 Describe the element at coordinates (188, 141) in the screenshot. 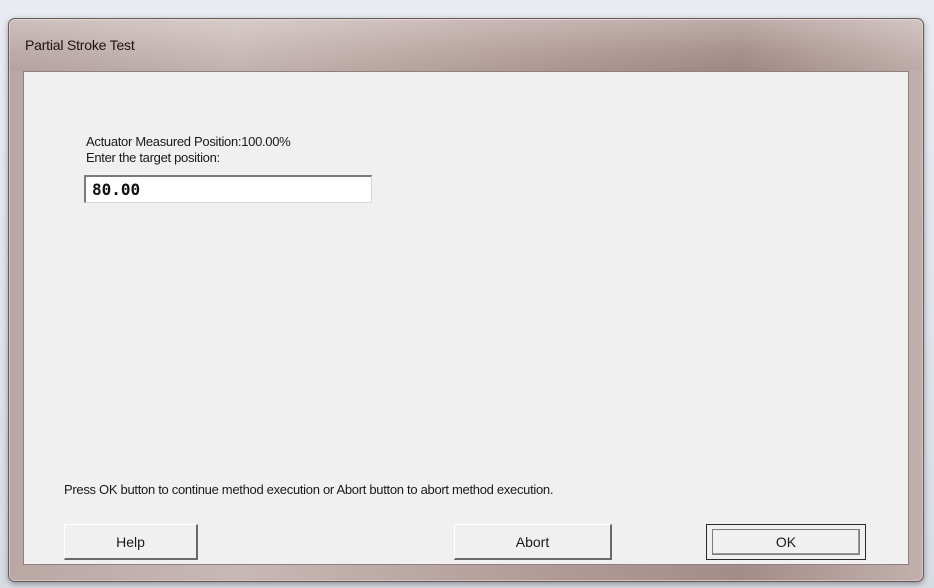

I see `measured-position-text: Actuator Measured Position:100.00%` at that location.